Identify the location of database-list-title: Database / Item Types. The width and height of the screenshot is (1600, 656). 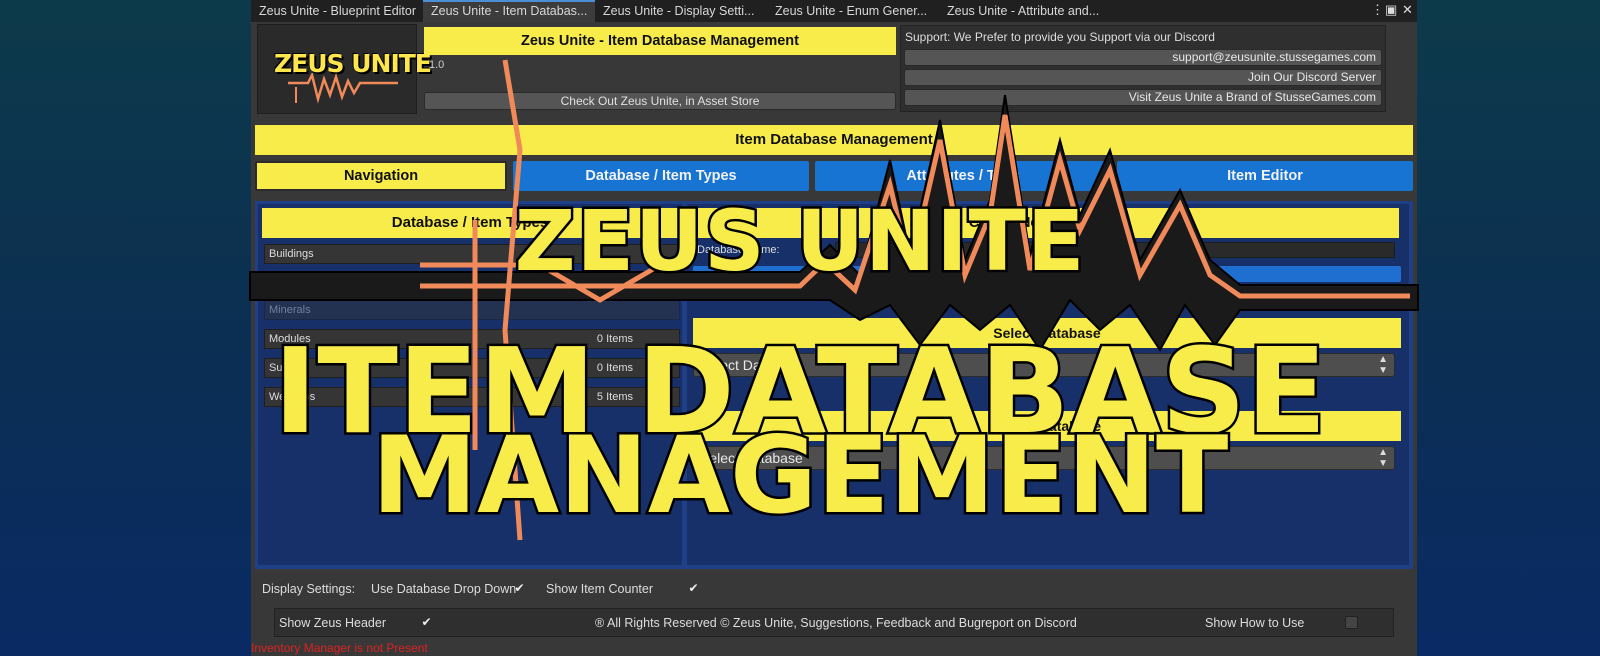
(470, 223).